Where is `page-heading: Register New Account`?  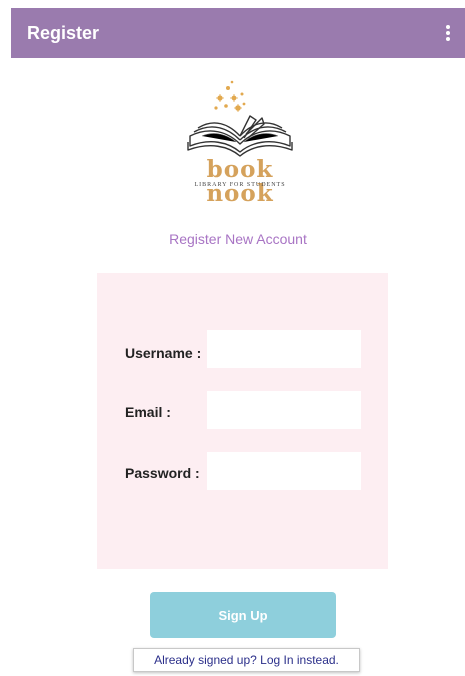 page-heading: Register New Account is located at coordinates (238, 239).